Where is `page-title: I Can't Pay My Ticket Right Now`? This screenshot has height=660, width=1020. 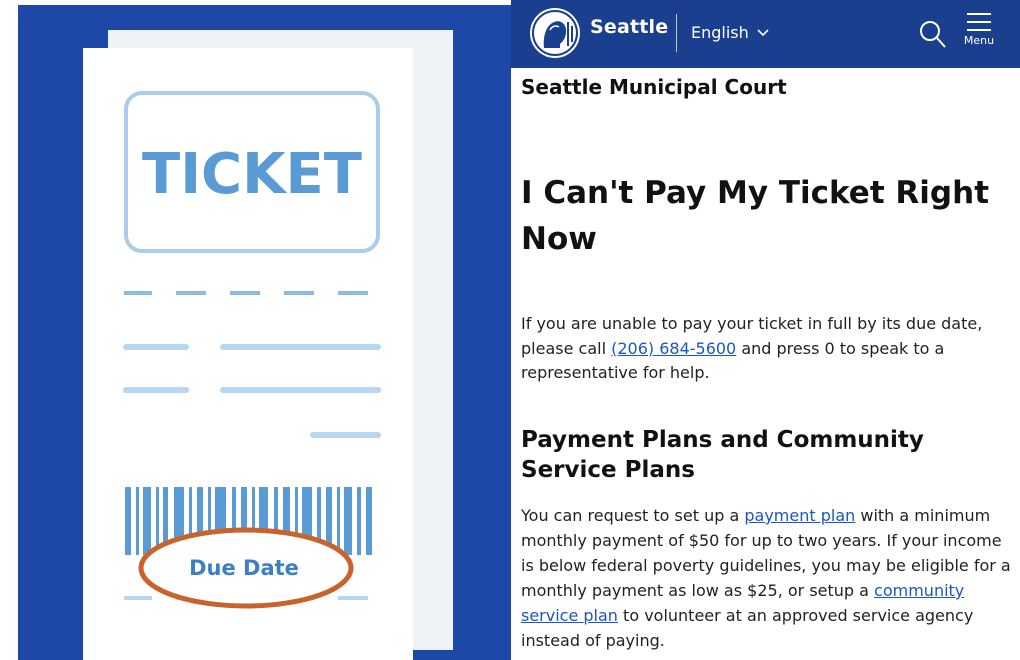
page-title: I Can't Pay My Ticket Right Now is located at coordinates (755, 216).